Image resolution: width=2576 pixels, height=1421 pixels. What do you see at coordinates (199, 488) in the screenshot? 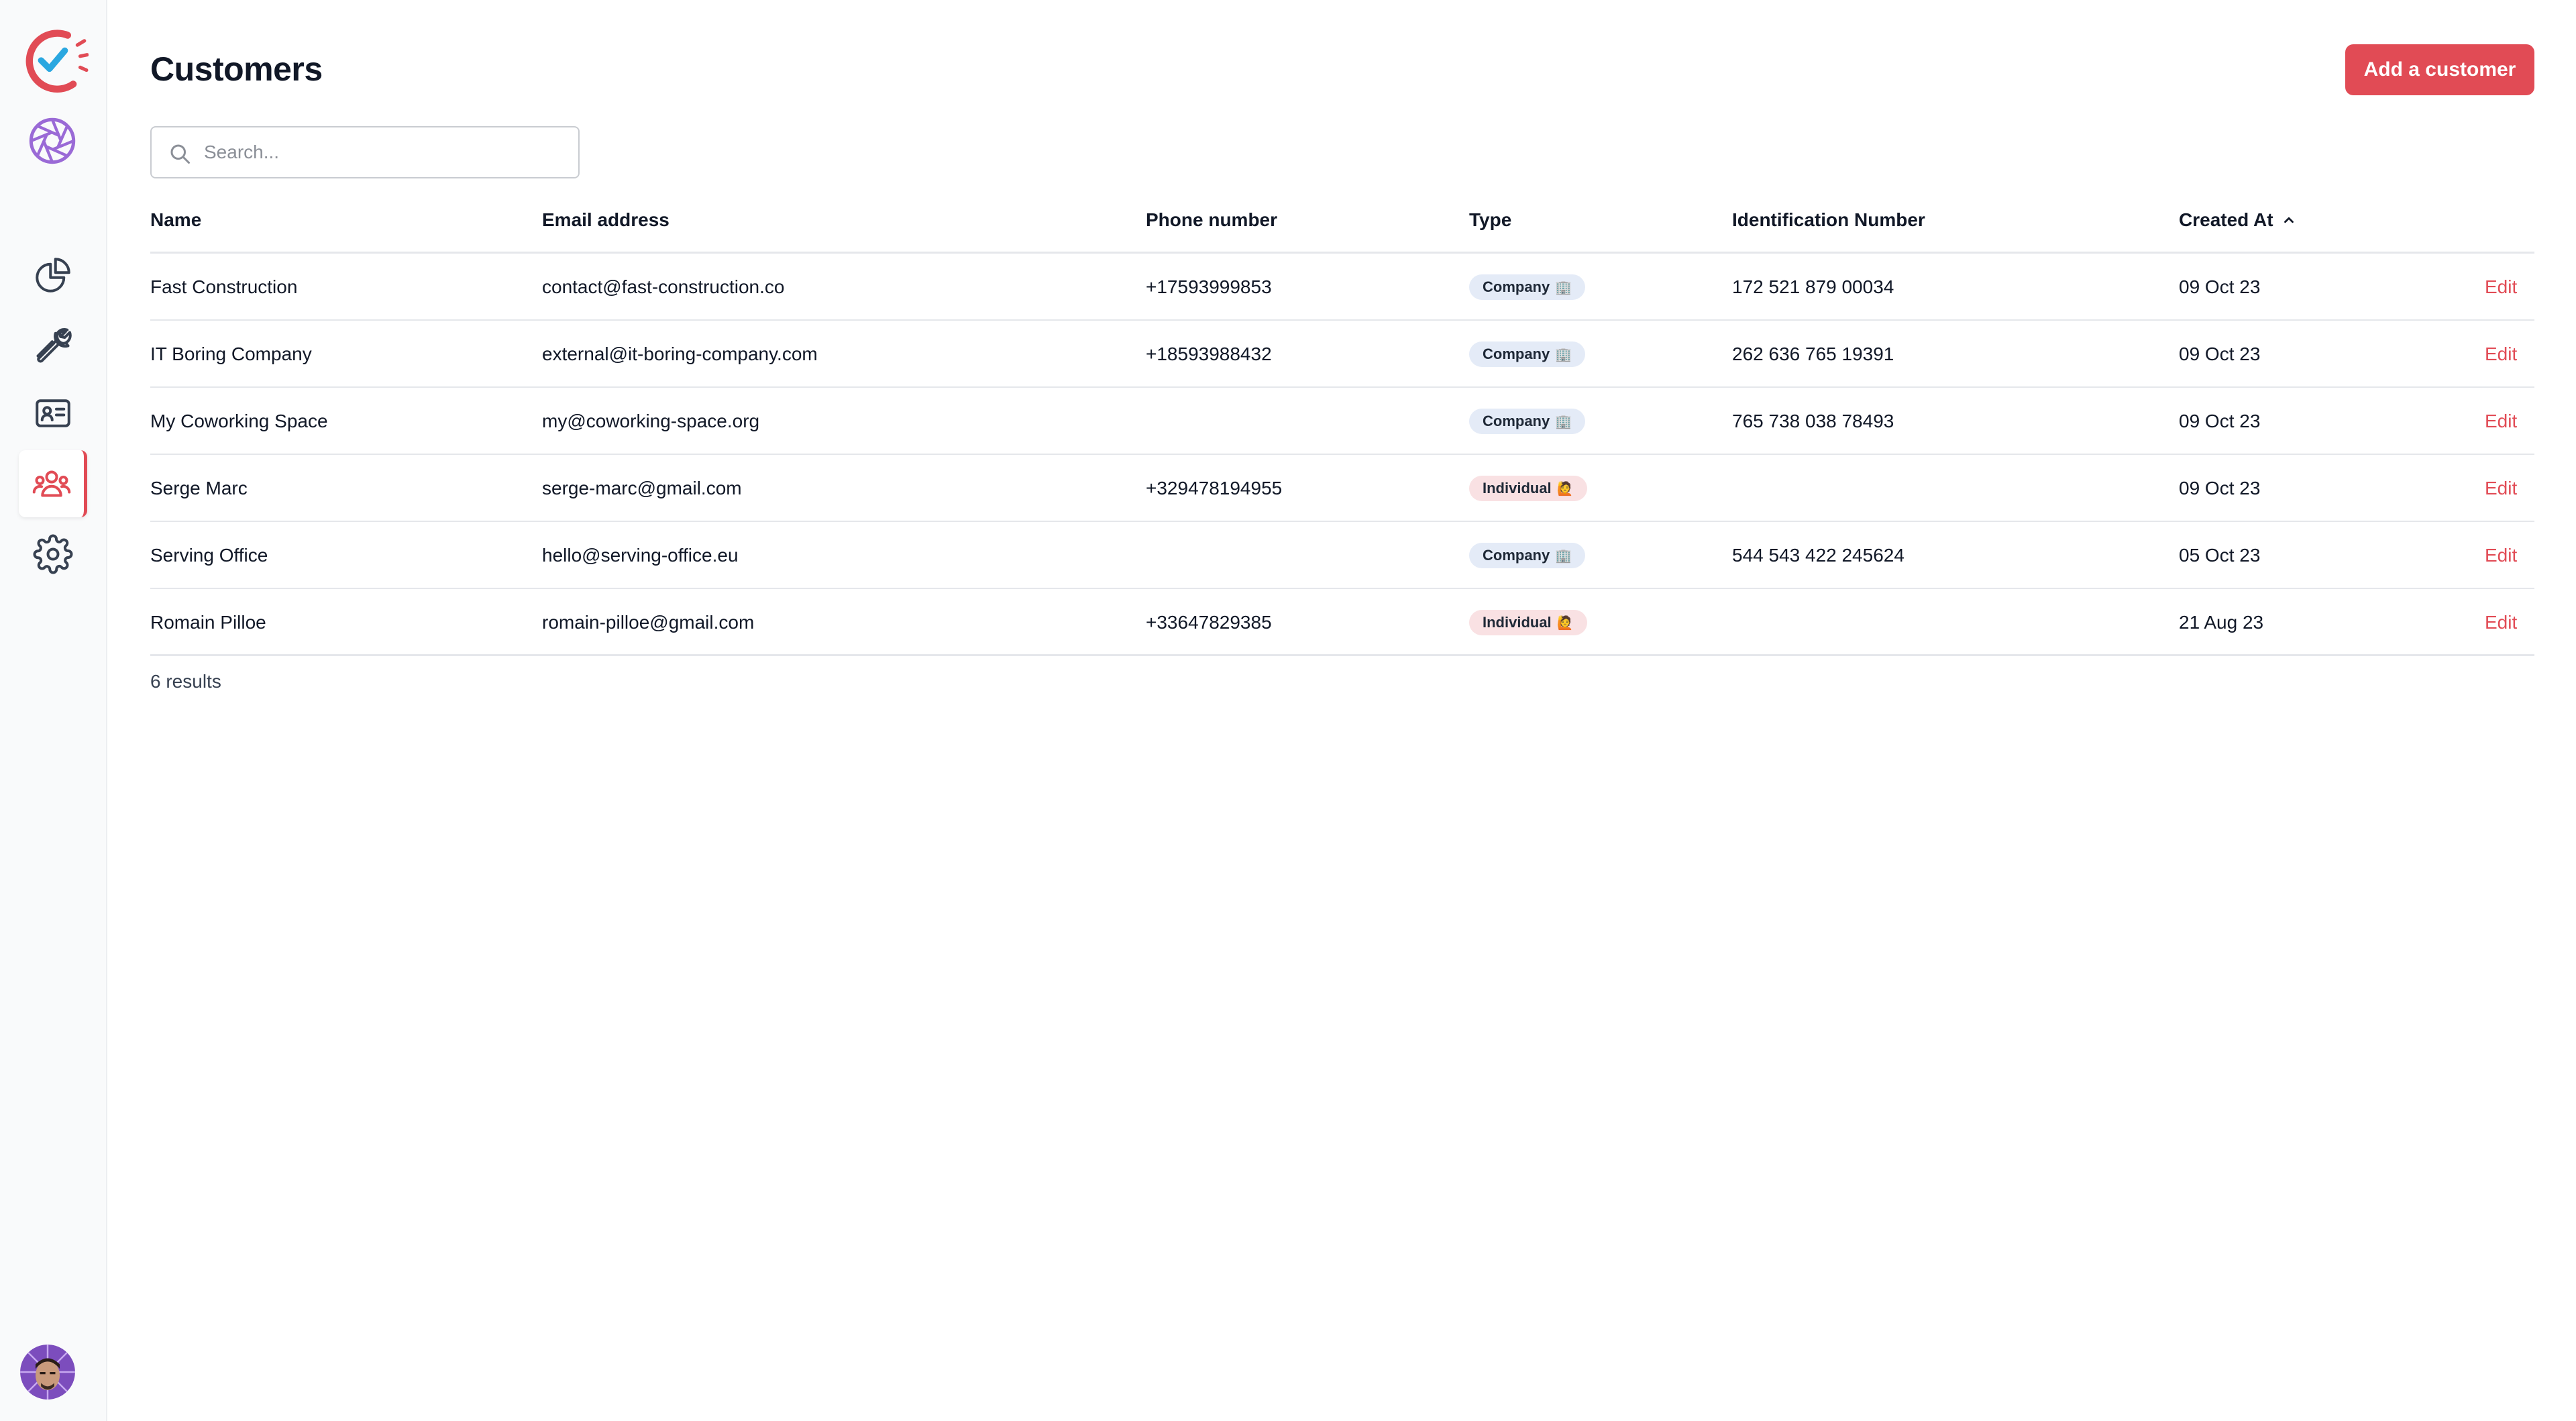
I see `customer-name: Serge Marc` at bounding box center [199, 488].